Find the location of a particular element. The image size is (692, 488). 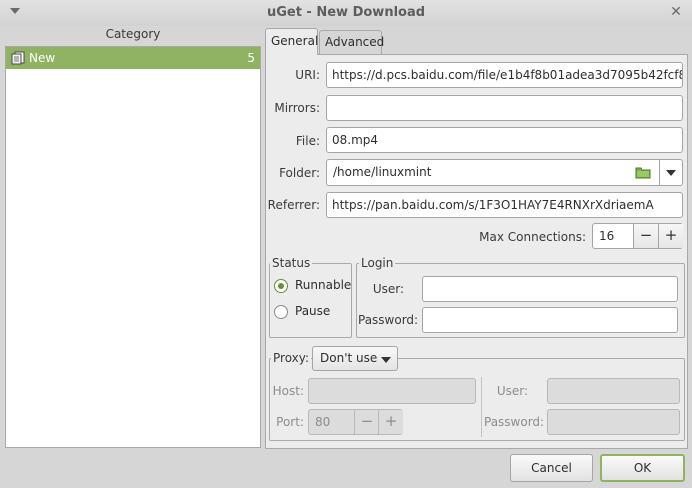

proxy-user-input is located at coordinates (613, 391).